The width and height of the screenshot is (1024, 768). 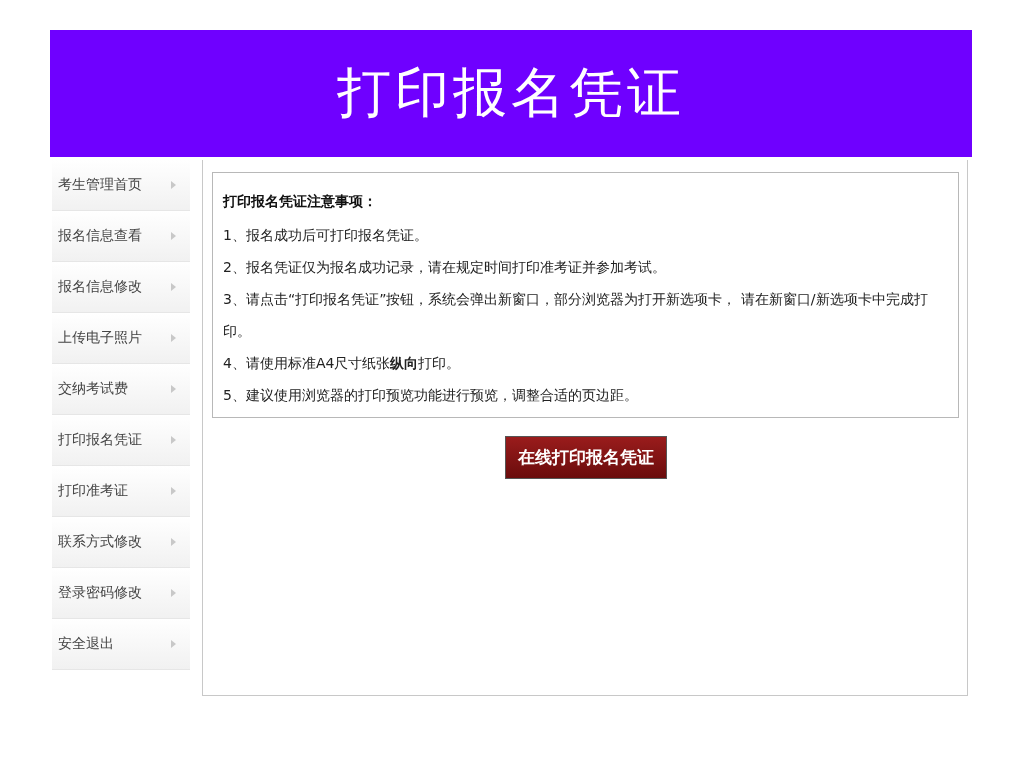 What do you see at coordinates (445, 267) in the screenshot?
I see `notice-text: 2、报名凭证仅为报名成功记录，请在规定时间打印准考证并参加考试。` at bounding box center [445, 267].